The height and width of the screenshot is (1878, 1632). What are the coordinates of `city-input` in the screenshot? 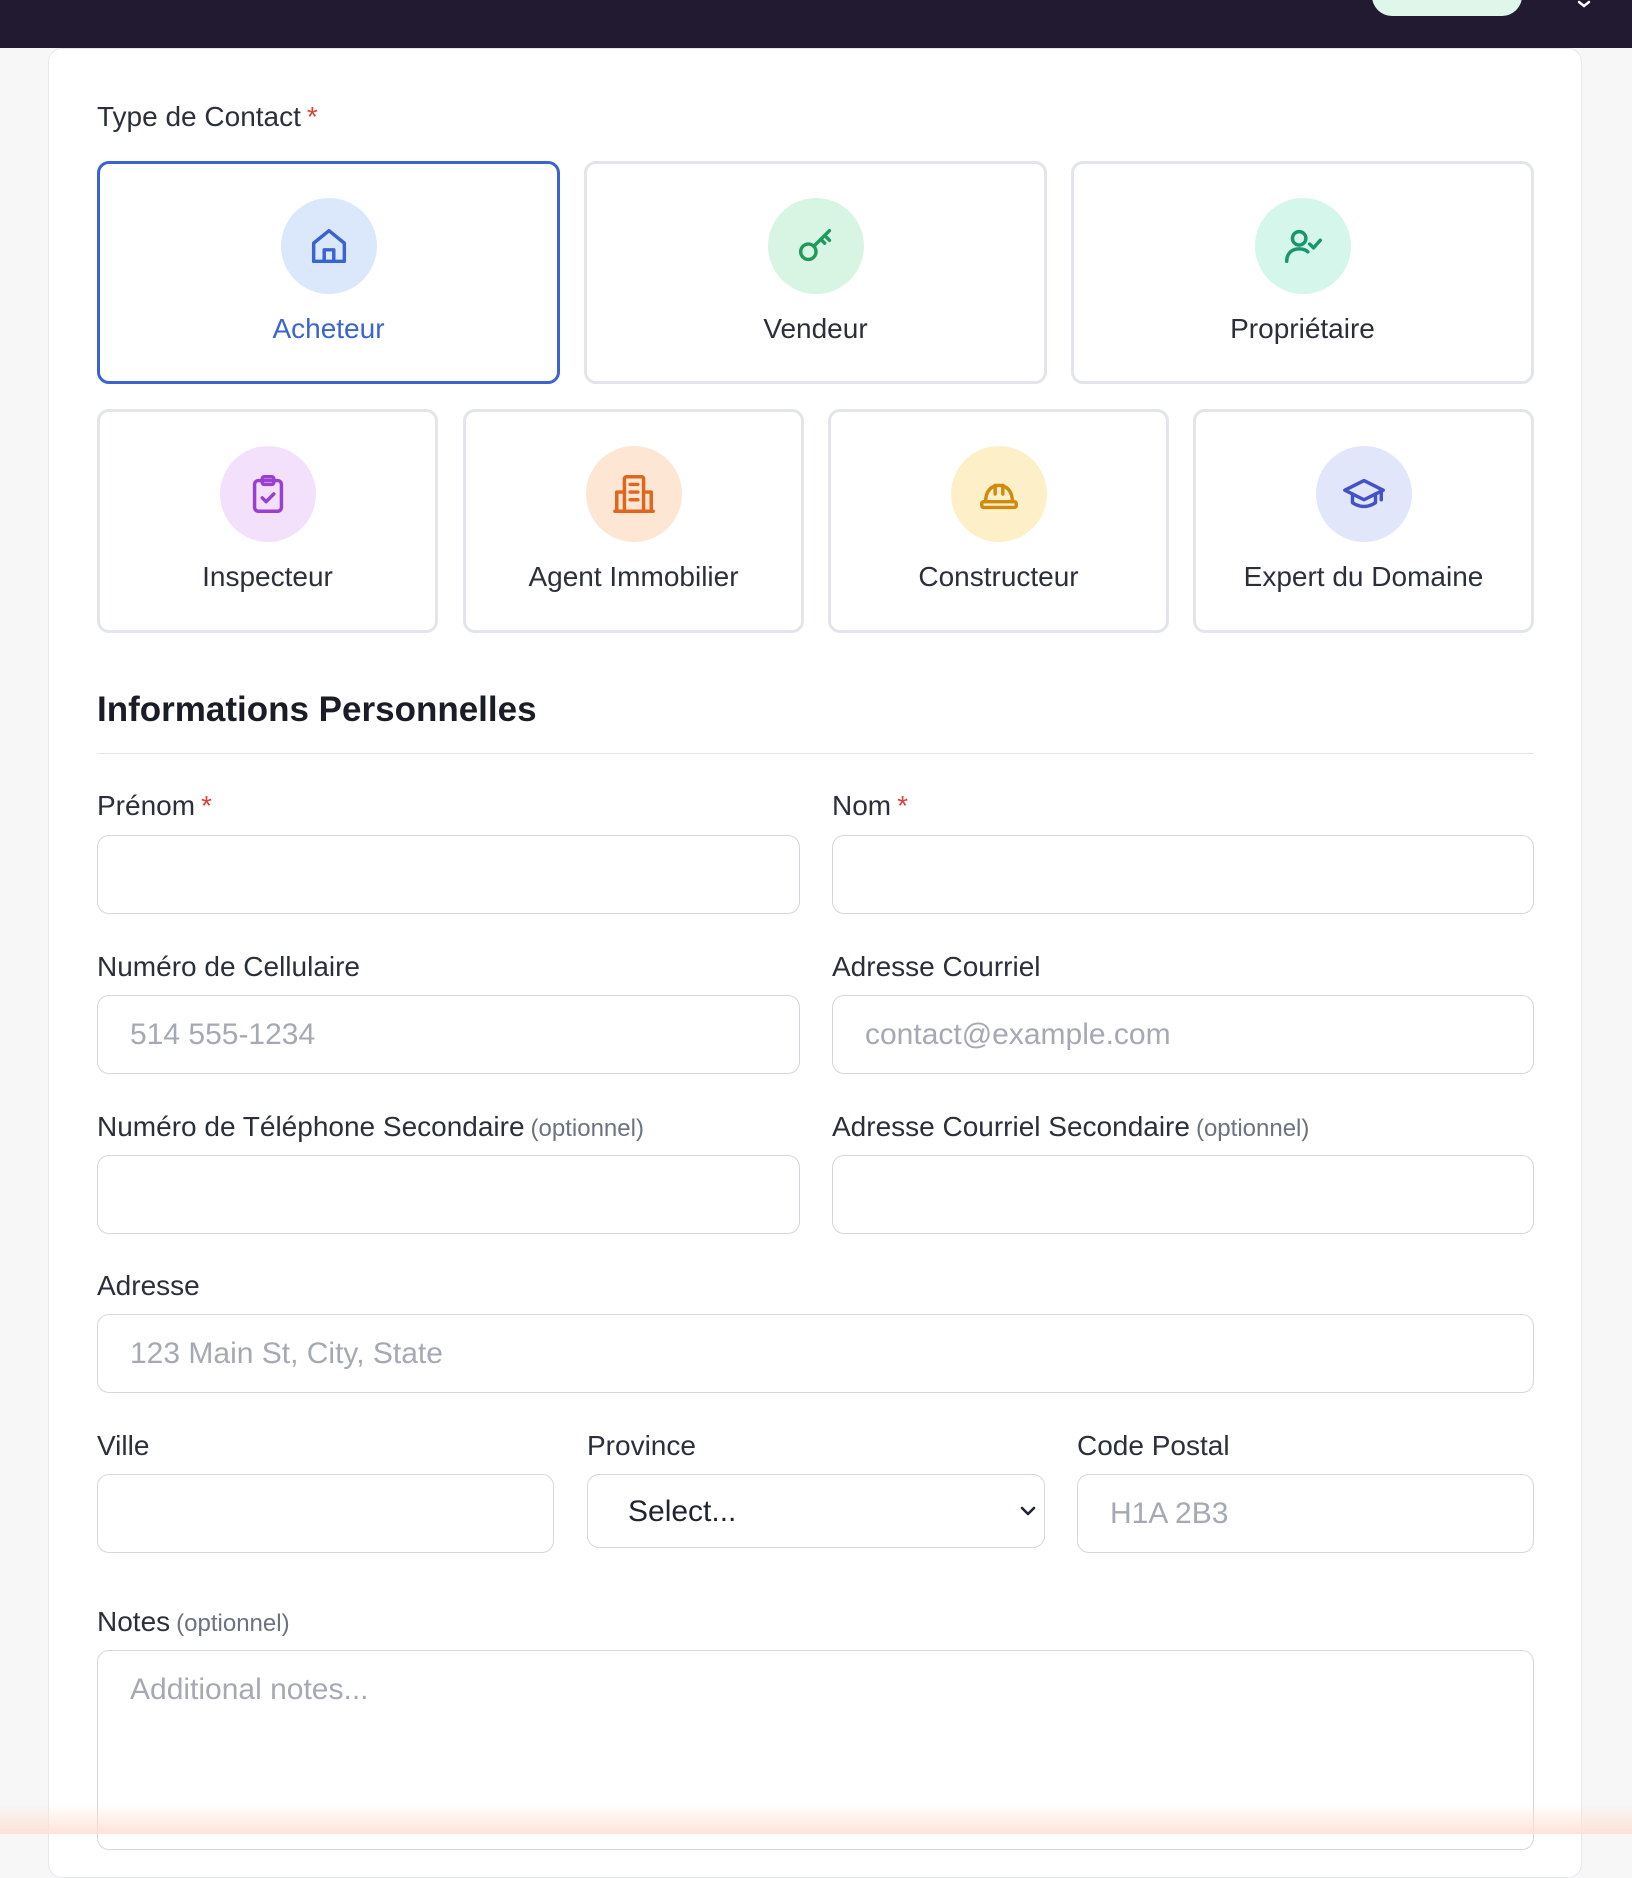 It's located at (325, 1513).